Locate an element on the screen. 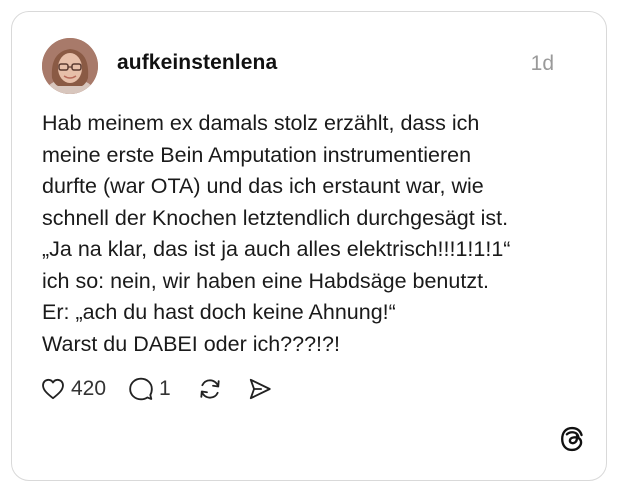 This screenshot has height=493, width=620. repost-icon is located at coordinates (210, 389).